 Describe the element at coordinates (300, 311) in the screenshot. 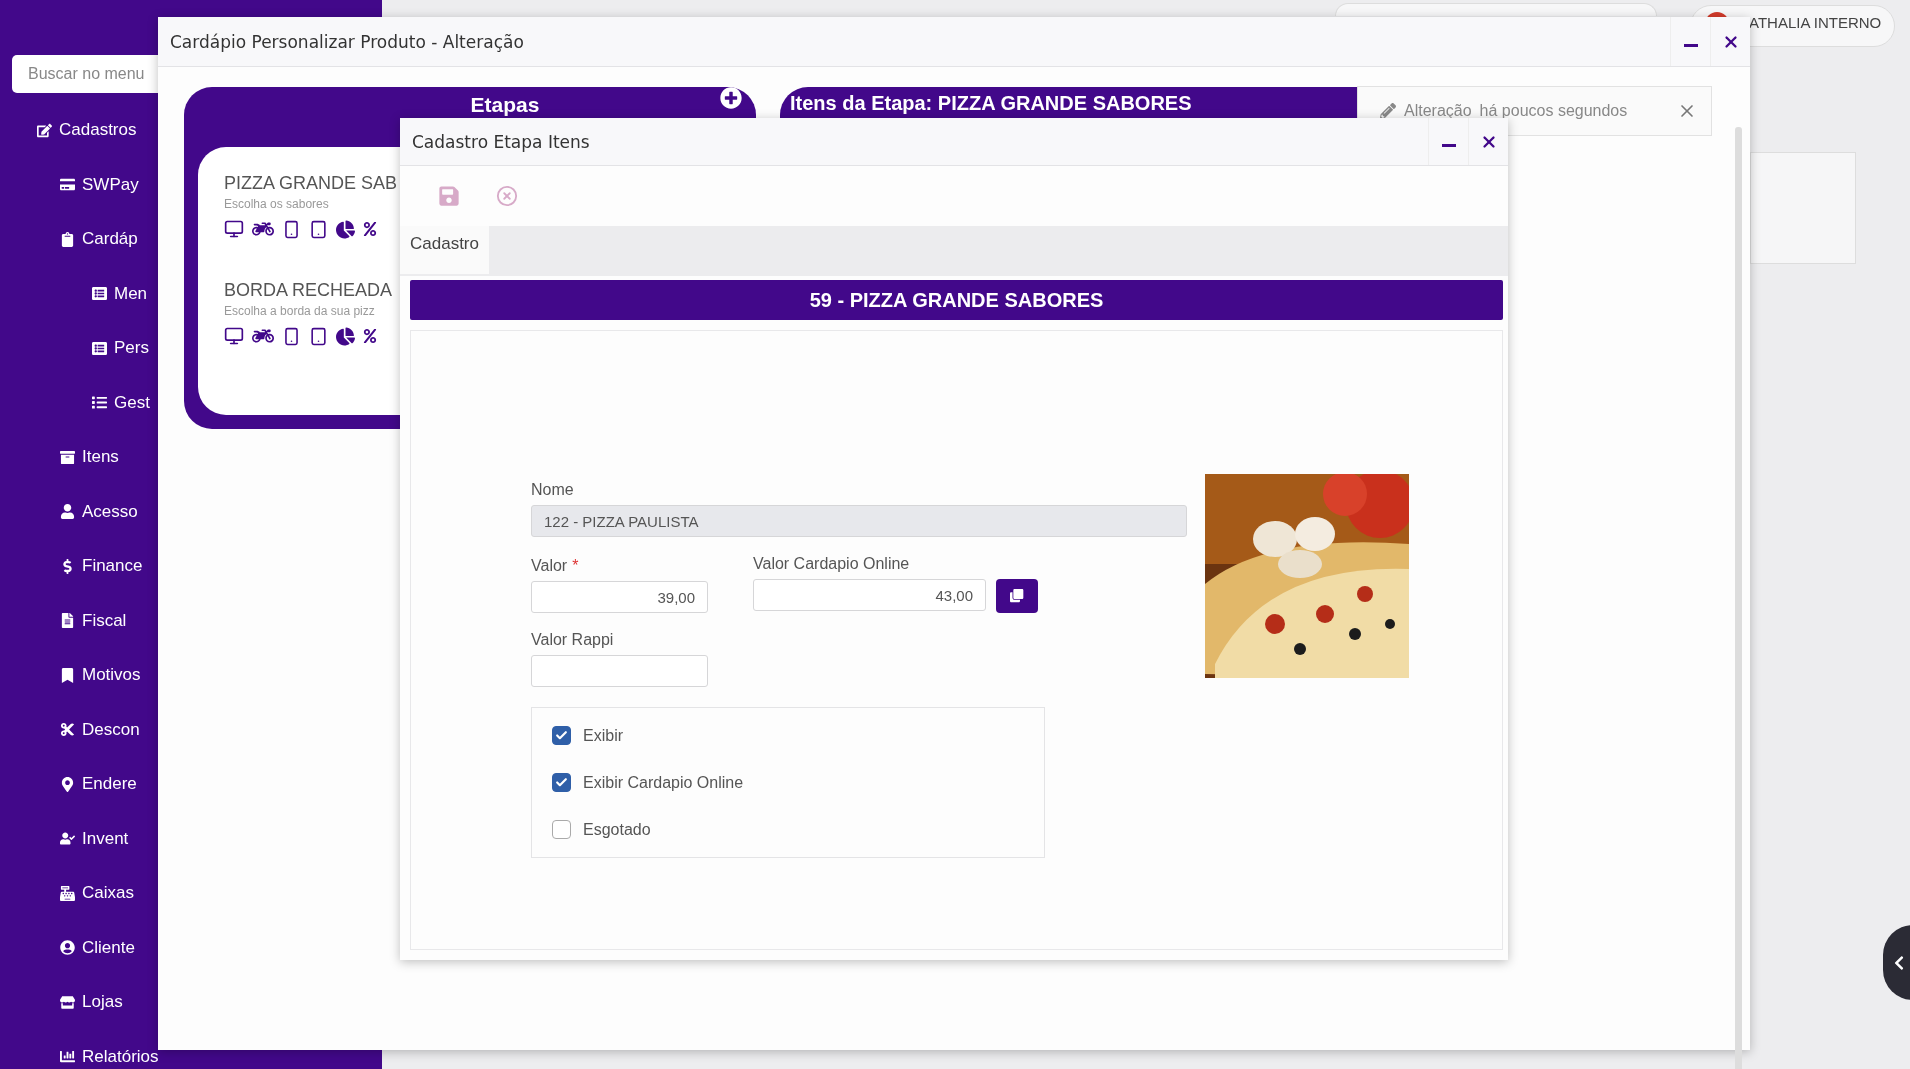

I see `step-subtitle: Escolha a borda da sua pizz` at that location.